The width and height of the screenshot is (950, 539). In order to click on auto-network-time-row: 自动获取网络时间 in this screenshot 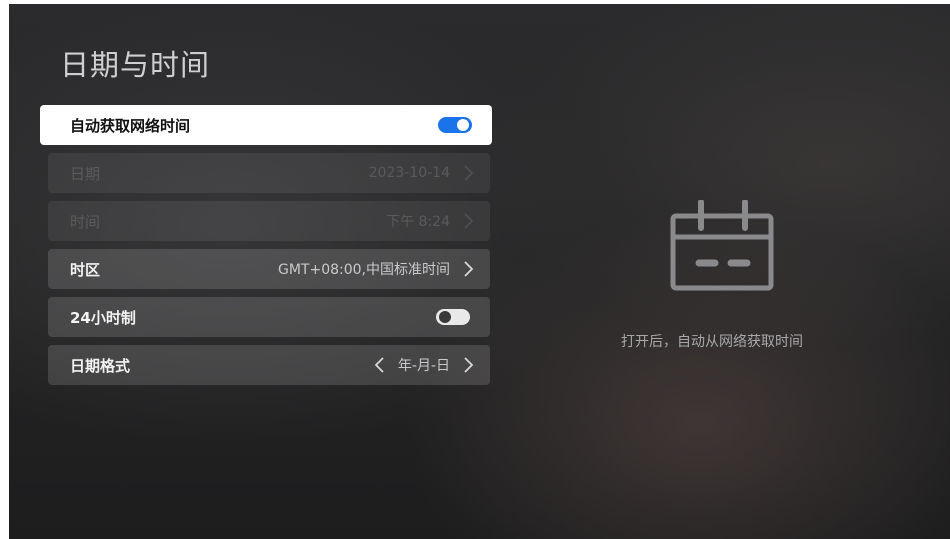, I will do `click(266, 125)`.